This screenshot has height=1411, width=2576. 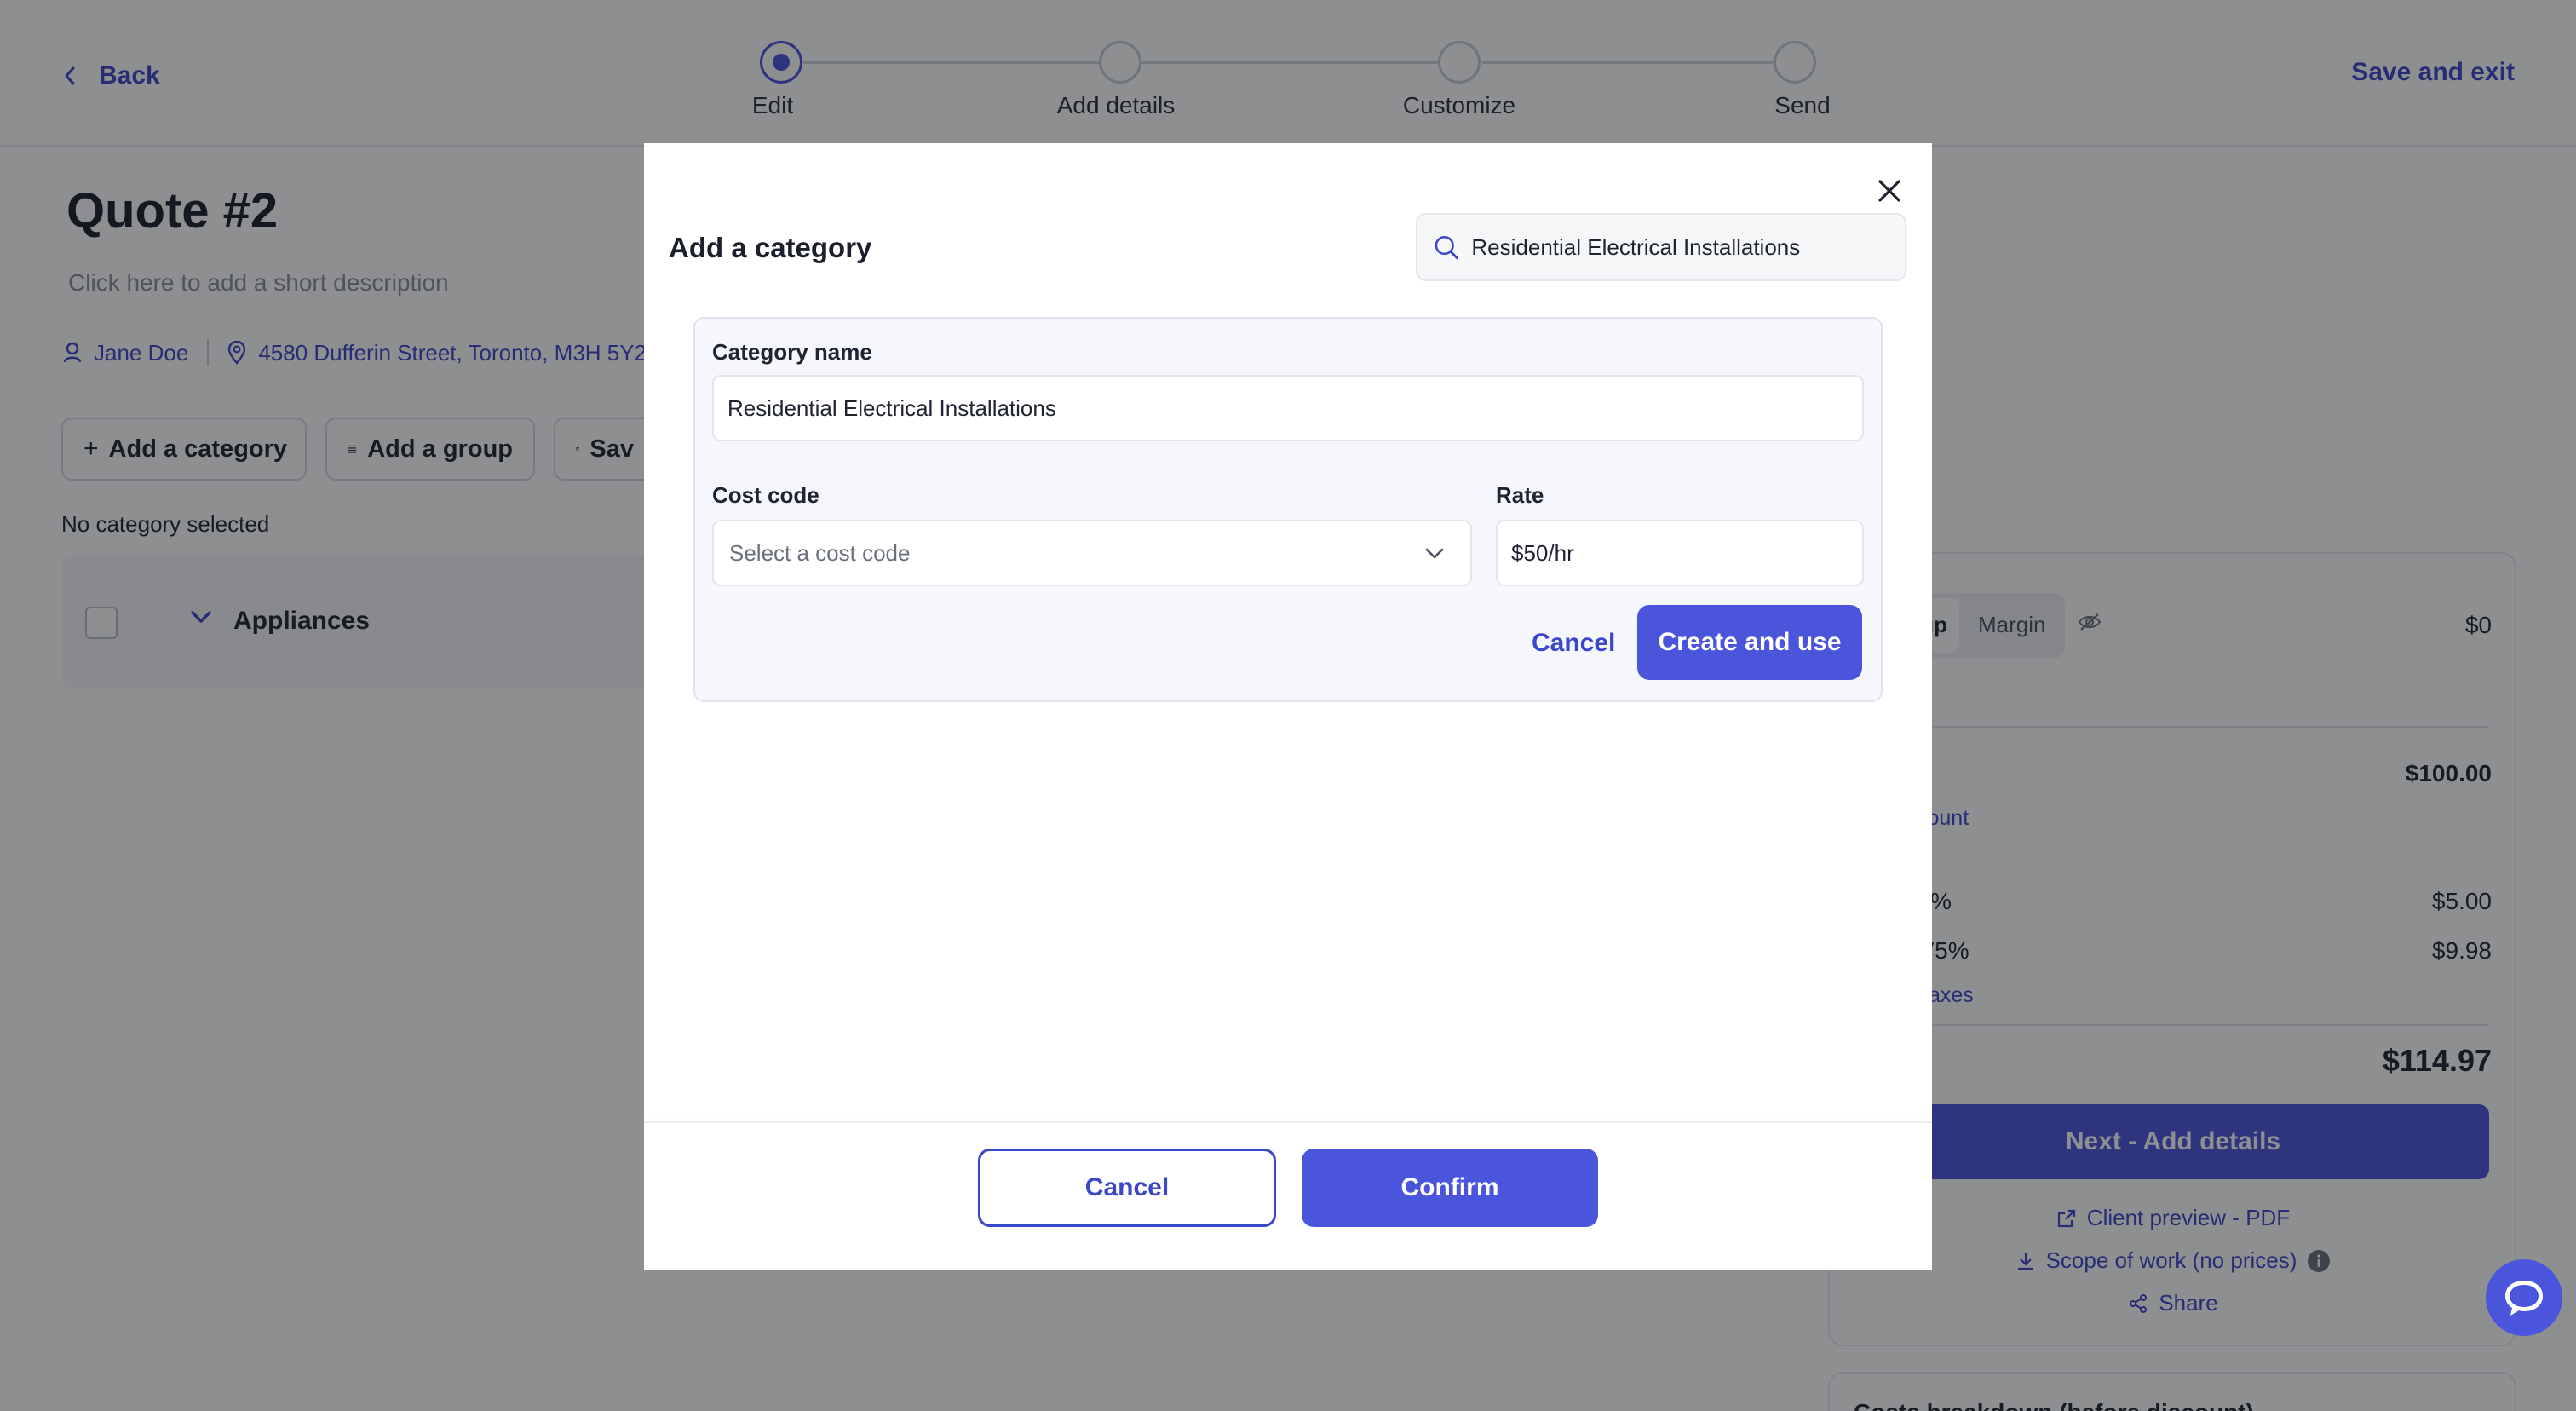 What do you see at coordinates (1127, 1188) in the screenshot?
I see `cancel-button: Cancel` at bounding box center [1127, 1188].